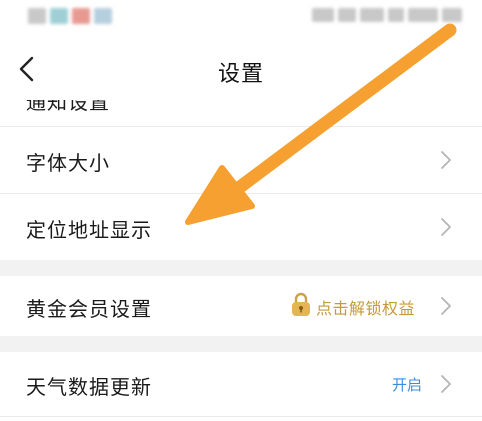  I want to click on settings-row-label: 字体大小, so click(68, 163).